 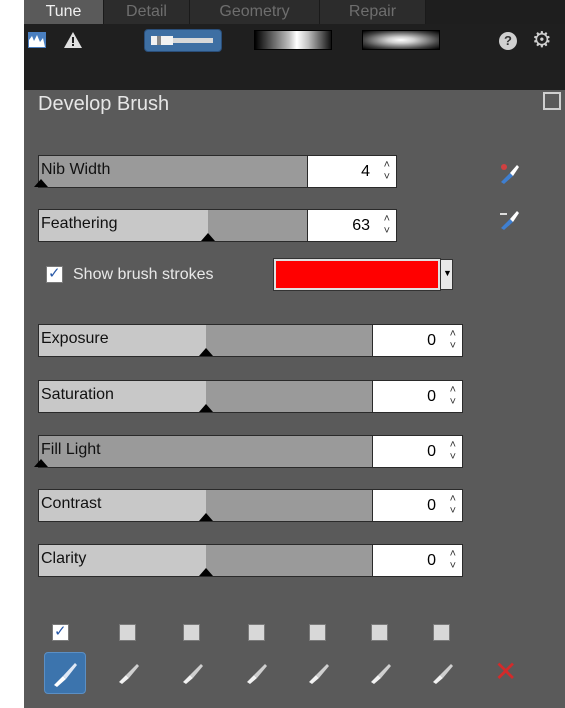 What do you see at coordinates (401, 40) in the screenshot?
I see `radial-gradient-button` at bounding box center [401, 40].